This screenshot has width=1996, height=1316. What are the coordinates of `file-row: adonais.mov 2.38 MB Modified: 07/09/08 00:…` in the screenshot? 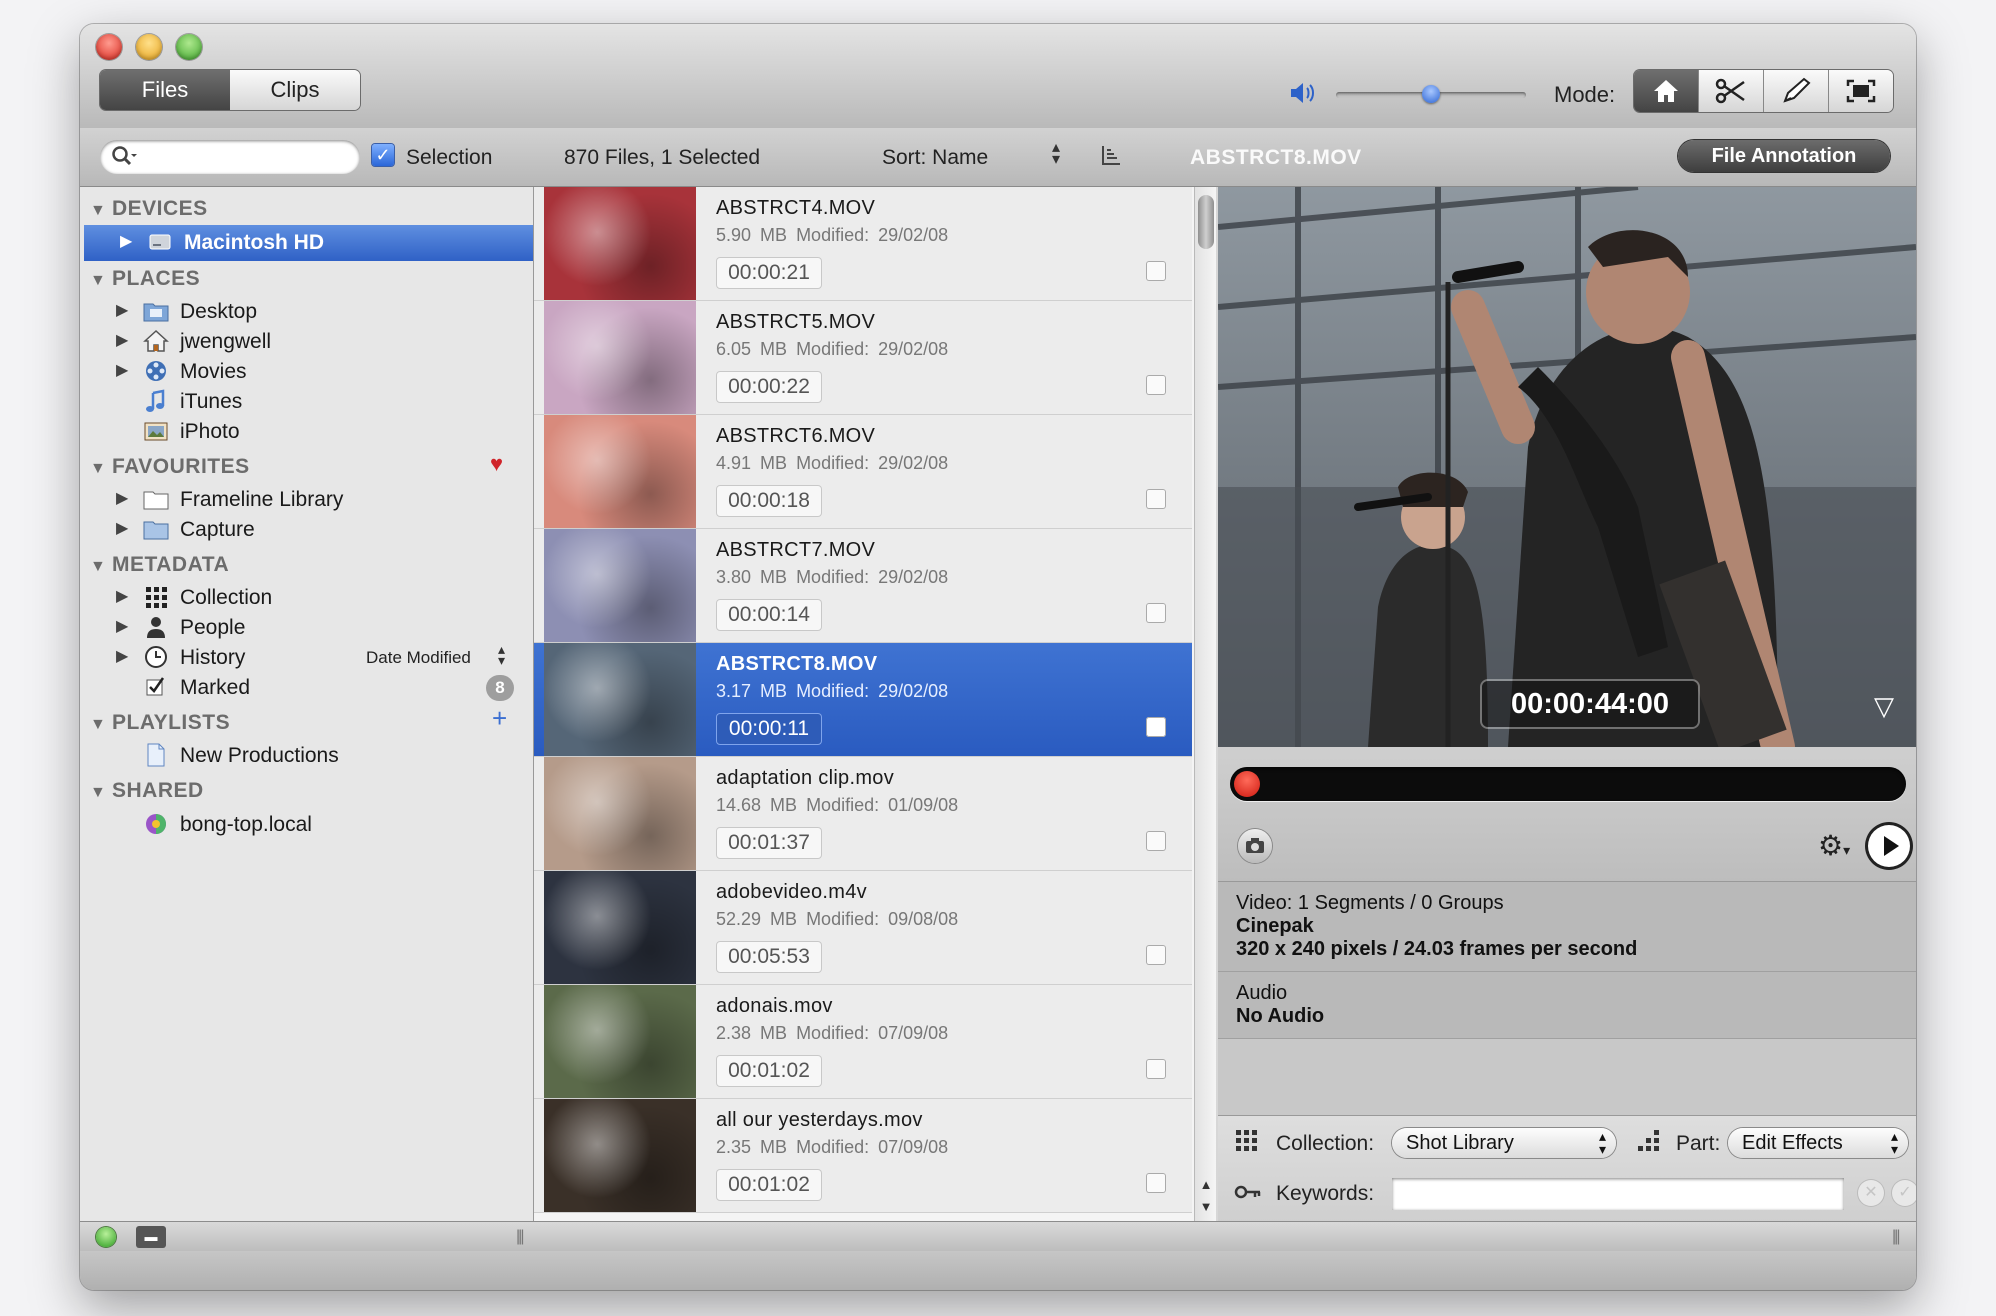 It's located at (863, 1042).